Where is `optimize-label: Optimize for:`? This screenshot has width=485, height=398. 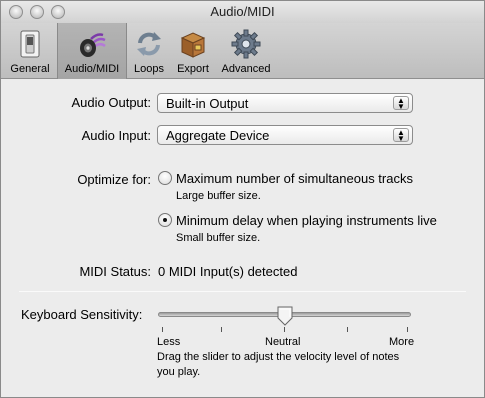
optimize-label: Optimize for: is located at coordinates (114, 179).